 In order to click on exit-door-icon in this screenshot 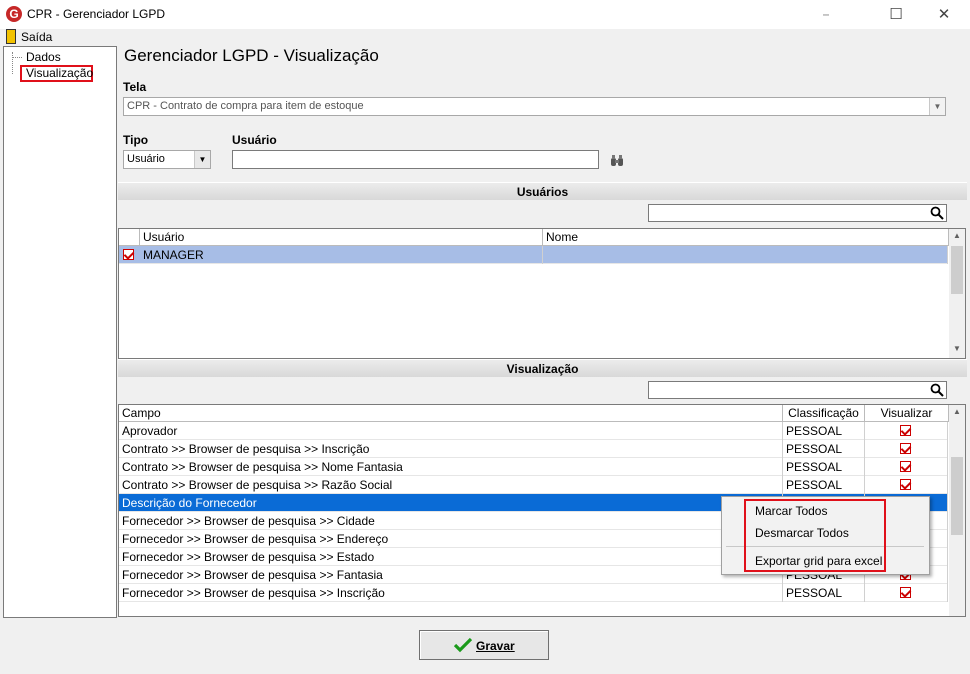, I will do `click(11, 36)`.